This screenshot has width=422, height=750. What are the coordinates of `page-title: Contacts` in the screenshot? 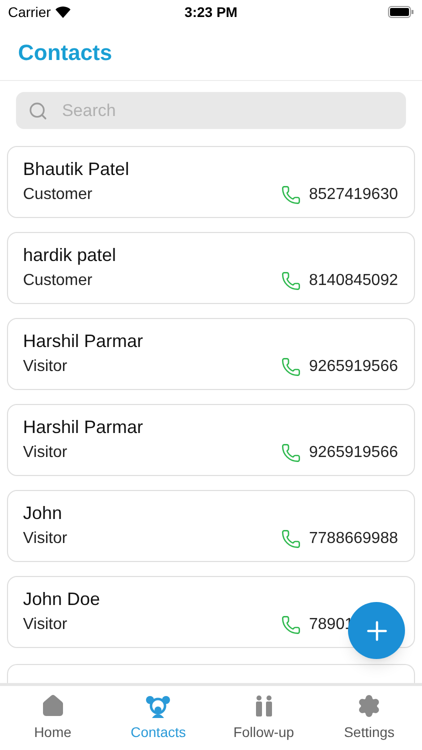 It's located at (65, 52).